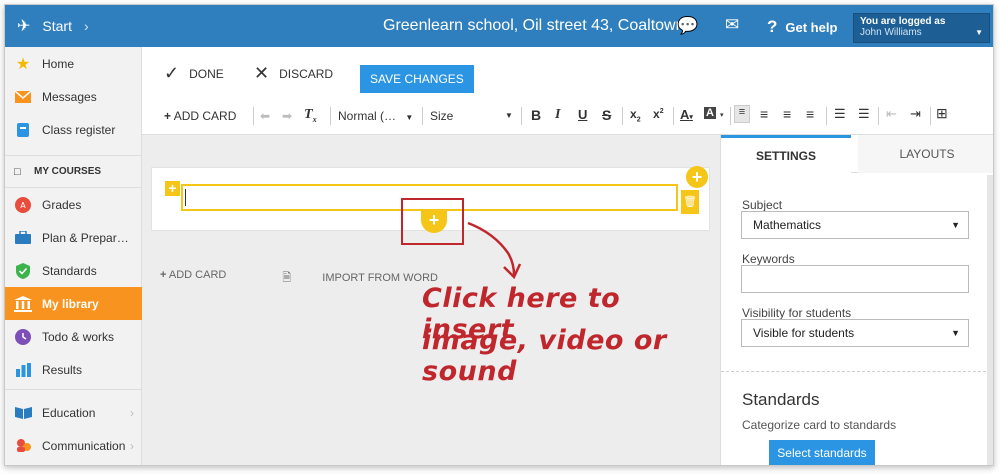  Describe the element at coordinates (582, 114) in the screenshot. I see `underline-icon: U` at that location.